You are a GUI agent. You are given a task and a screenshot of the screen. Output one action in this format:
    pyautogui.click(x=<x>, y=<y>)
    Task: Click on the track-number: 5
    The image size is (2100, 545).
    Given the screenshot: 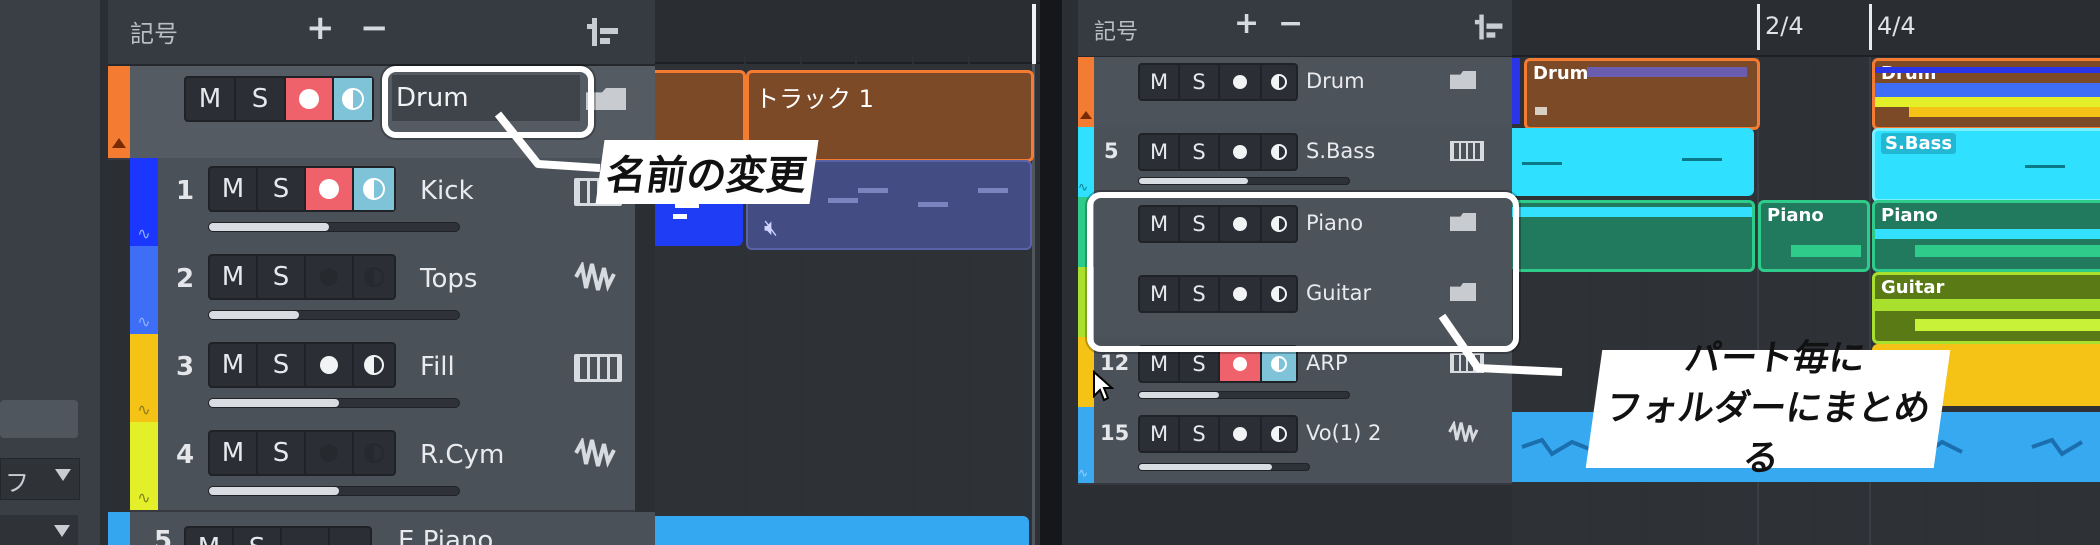 What is the action you would take?
    pyautogui.click(x=1111, y=151)
    